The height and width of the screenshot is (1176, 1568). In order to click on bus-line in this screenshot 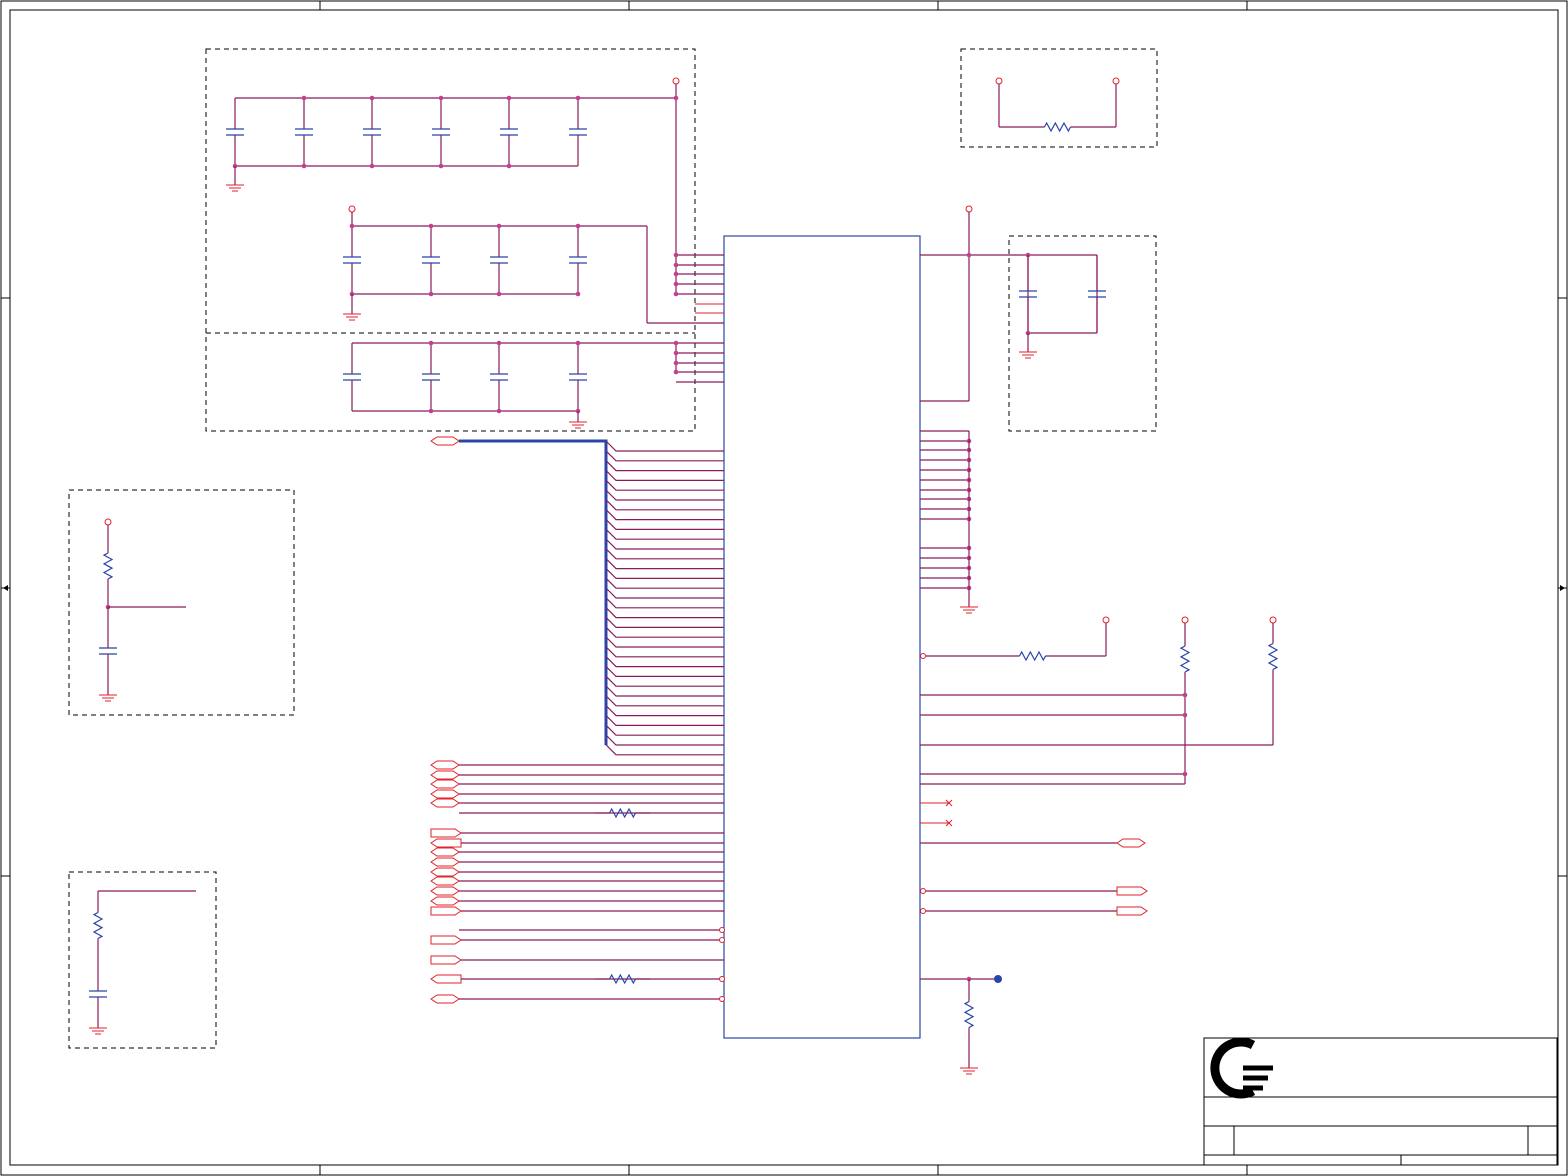, I will do `click(533, 592)`.